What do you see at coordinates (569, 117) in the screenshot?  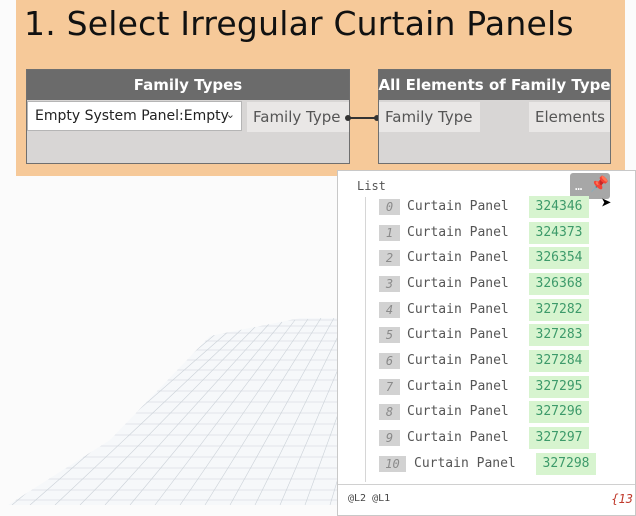 I see `output-port-elements: Elements` at bounding box center [569, 117].